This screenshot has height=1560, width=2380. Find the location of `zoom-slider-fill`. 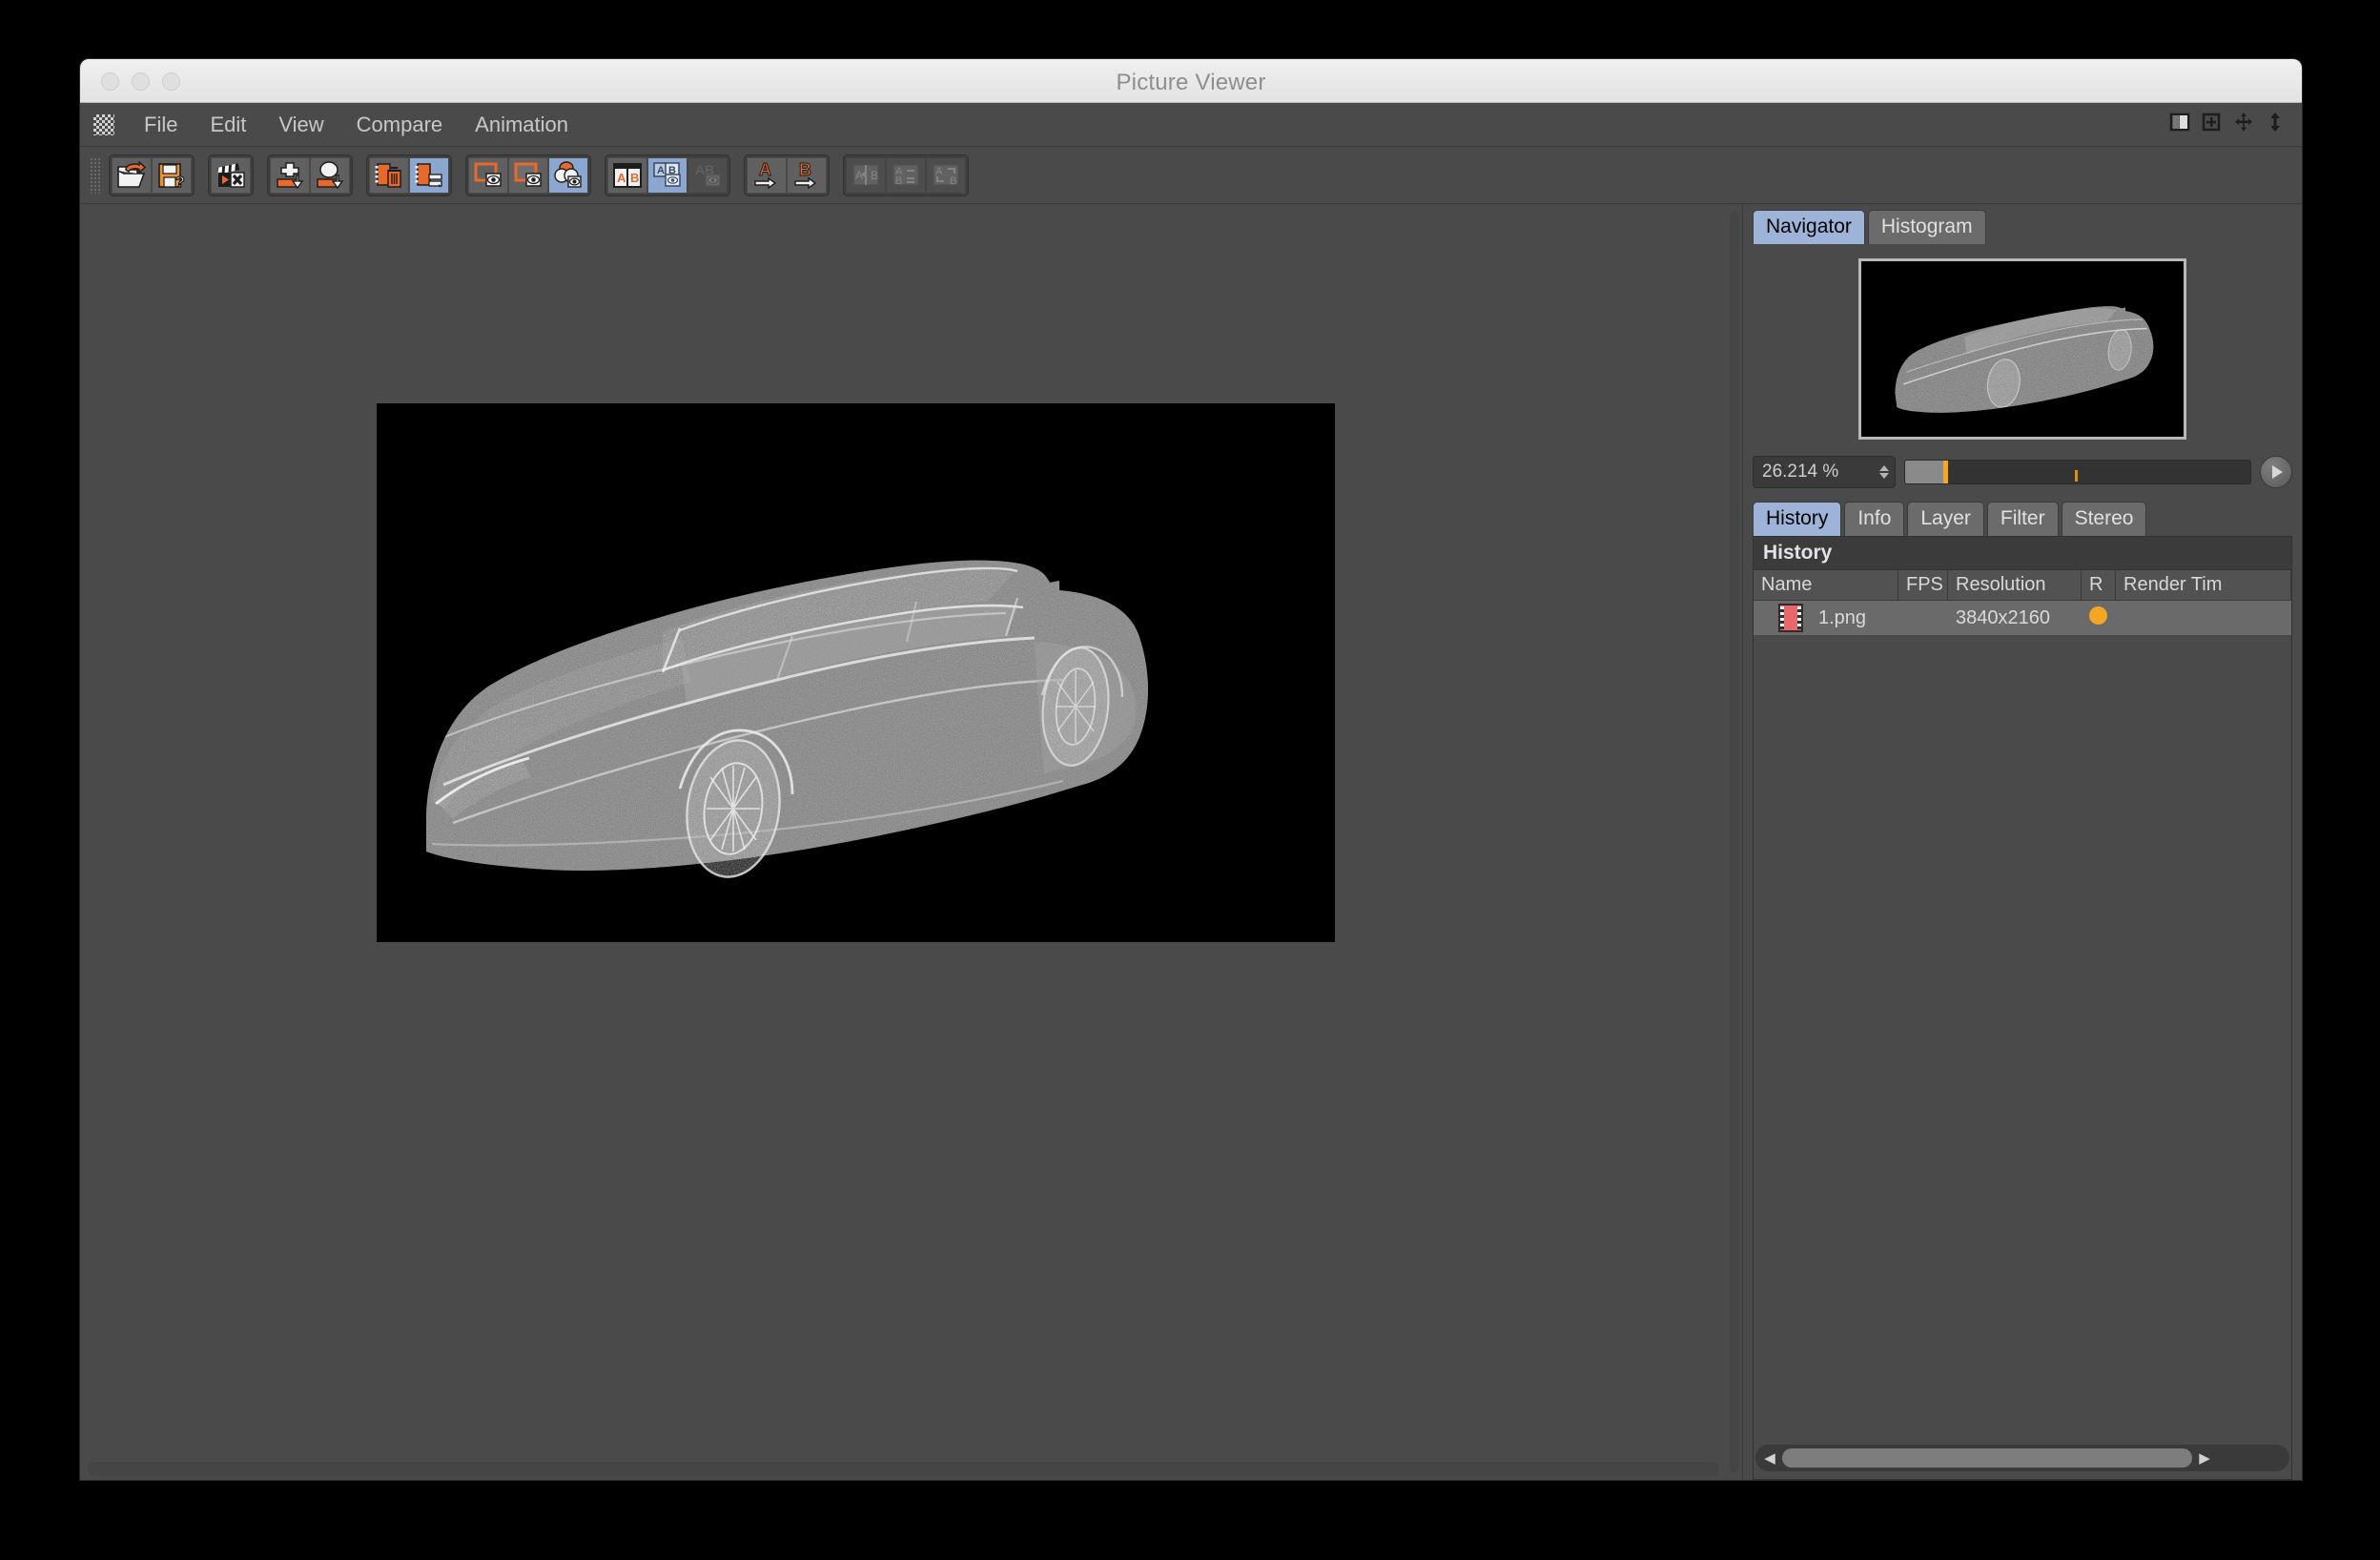

zoom-slider-fill is located at coordinates (1924, 472).